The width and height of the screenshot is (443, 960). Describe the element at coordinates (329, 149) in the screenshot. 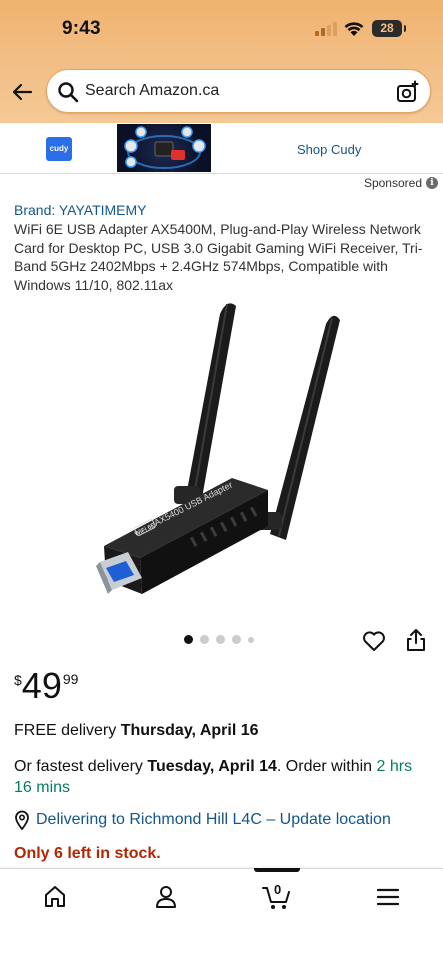

I see `shop-cudy-link: Shop Cudy` at that location.